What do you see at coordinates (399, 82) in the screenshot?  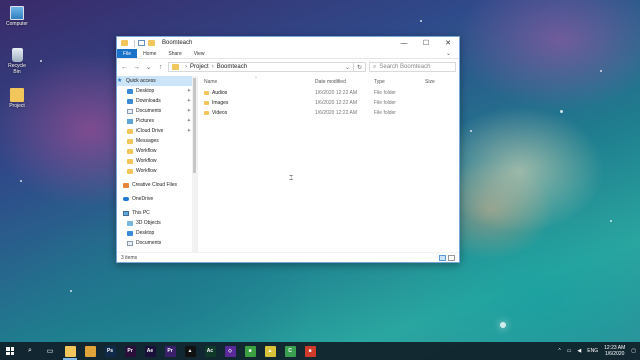 I see `column-type: Type` at bounding box center [399, 82].